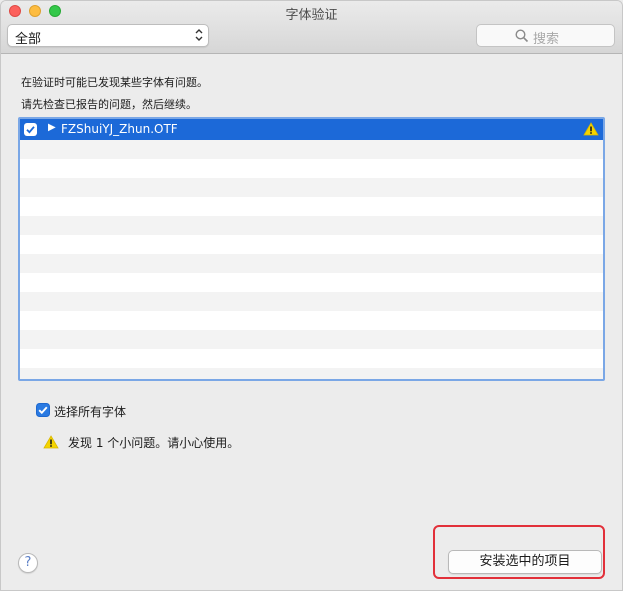 This screenshot has height=591, width=623. Describe the element at coordinates (28, 563) in the screenshot. I see `help-button: ?` at that location.